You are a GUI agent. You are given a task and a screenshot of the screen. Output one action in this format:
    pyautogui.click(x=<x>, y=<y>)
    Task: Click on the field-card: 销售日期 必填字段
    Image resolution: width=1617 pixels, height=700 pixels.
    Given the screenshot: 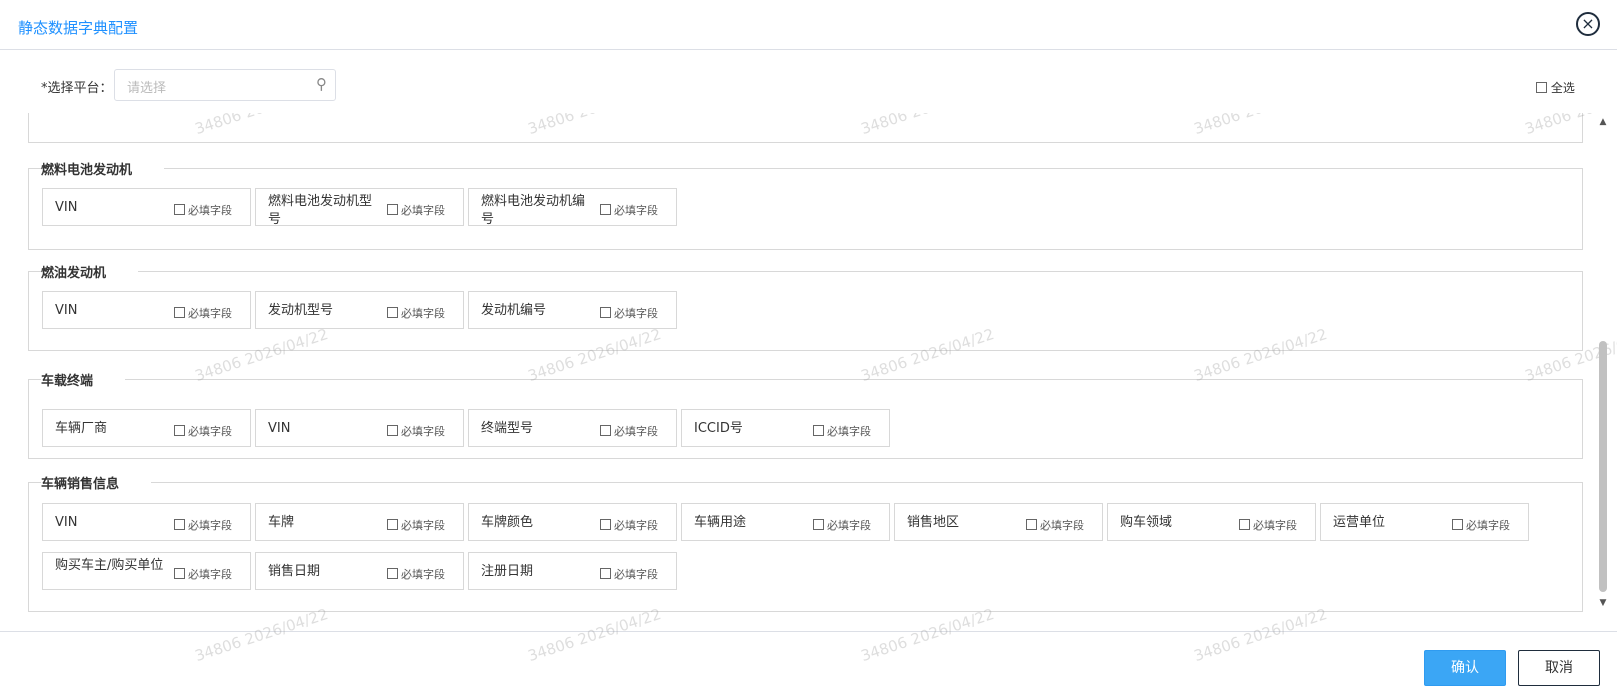 What is the action you would take?
    pyautogui.click(x=359, y=571)
    